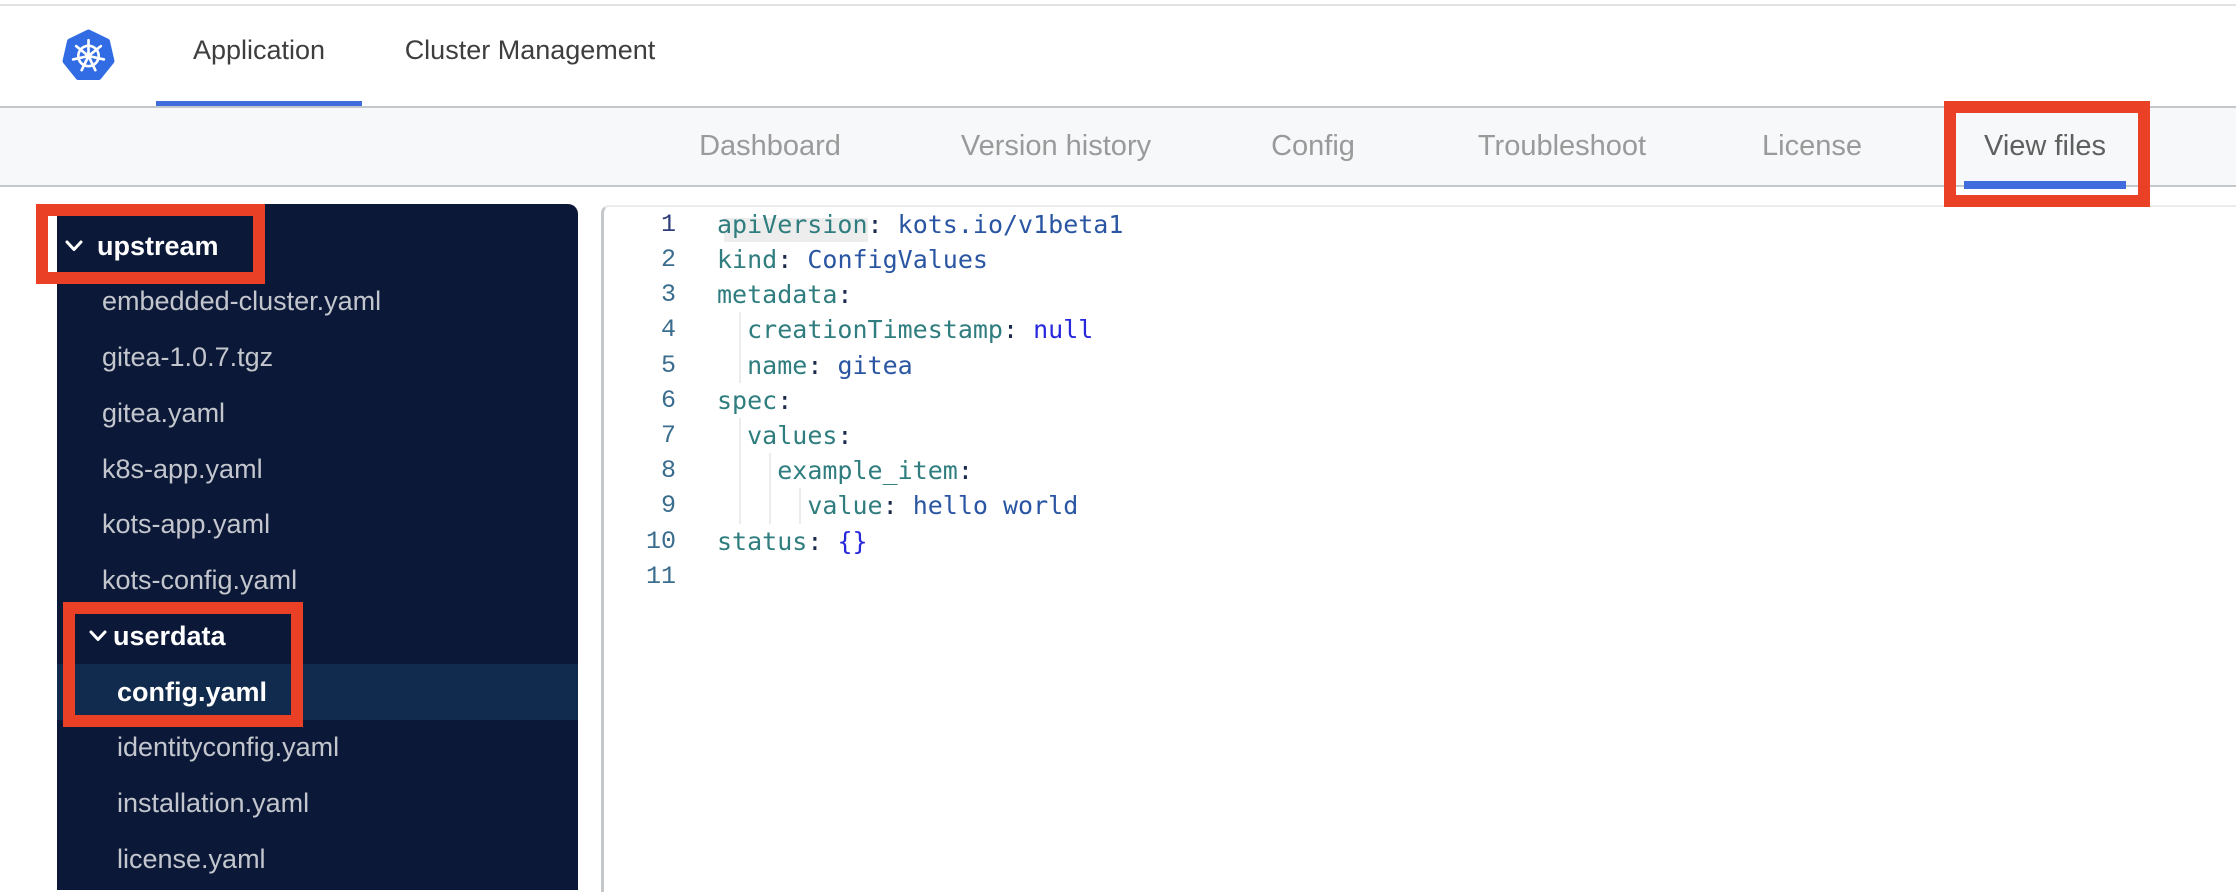  Describe the element at coordinates (1313, 146) in the screenshot. I see `subnav-item-config: Config` at that location.